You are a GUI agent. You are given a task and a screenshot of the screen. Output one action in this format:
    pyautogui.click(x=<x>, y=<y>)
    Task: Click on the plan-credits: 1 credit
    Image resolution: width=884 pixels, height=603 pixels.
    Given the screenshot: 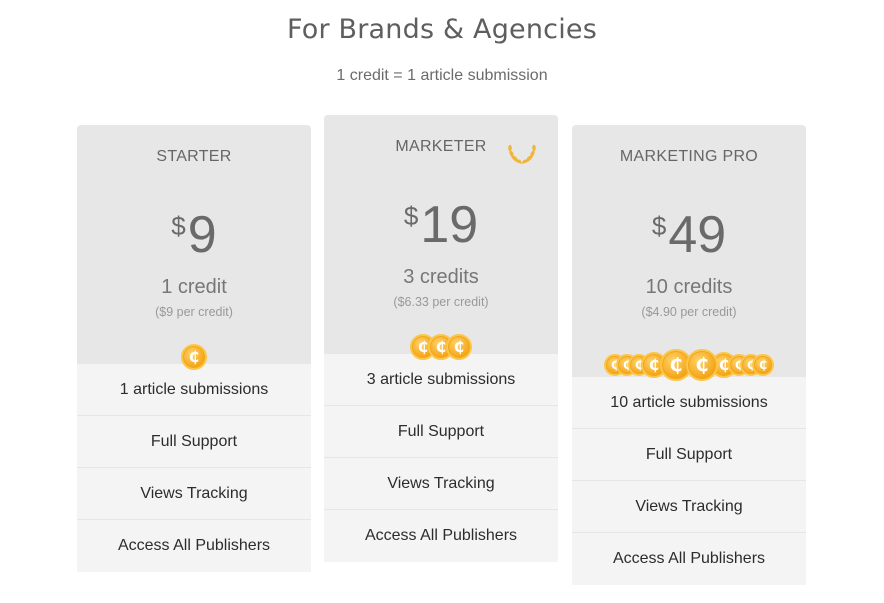 What is the action you would take?
    pyautogui.click(x=194, y=287)
    